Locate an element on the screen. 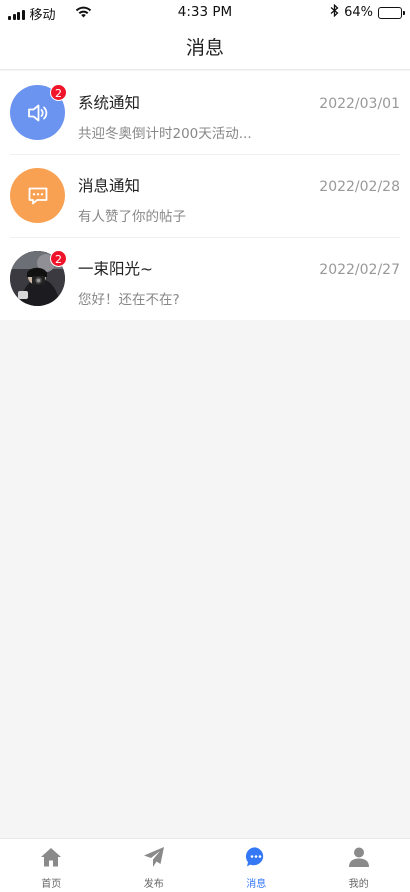  paper-plane-icon is located at coordinates (154, 859).